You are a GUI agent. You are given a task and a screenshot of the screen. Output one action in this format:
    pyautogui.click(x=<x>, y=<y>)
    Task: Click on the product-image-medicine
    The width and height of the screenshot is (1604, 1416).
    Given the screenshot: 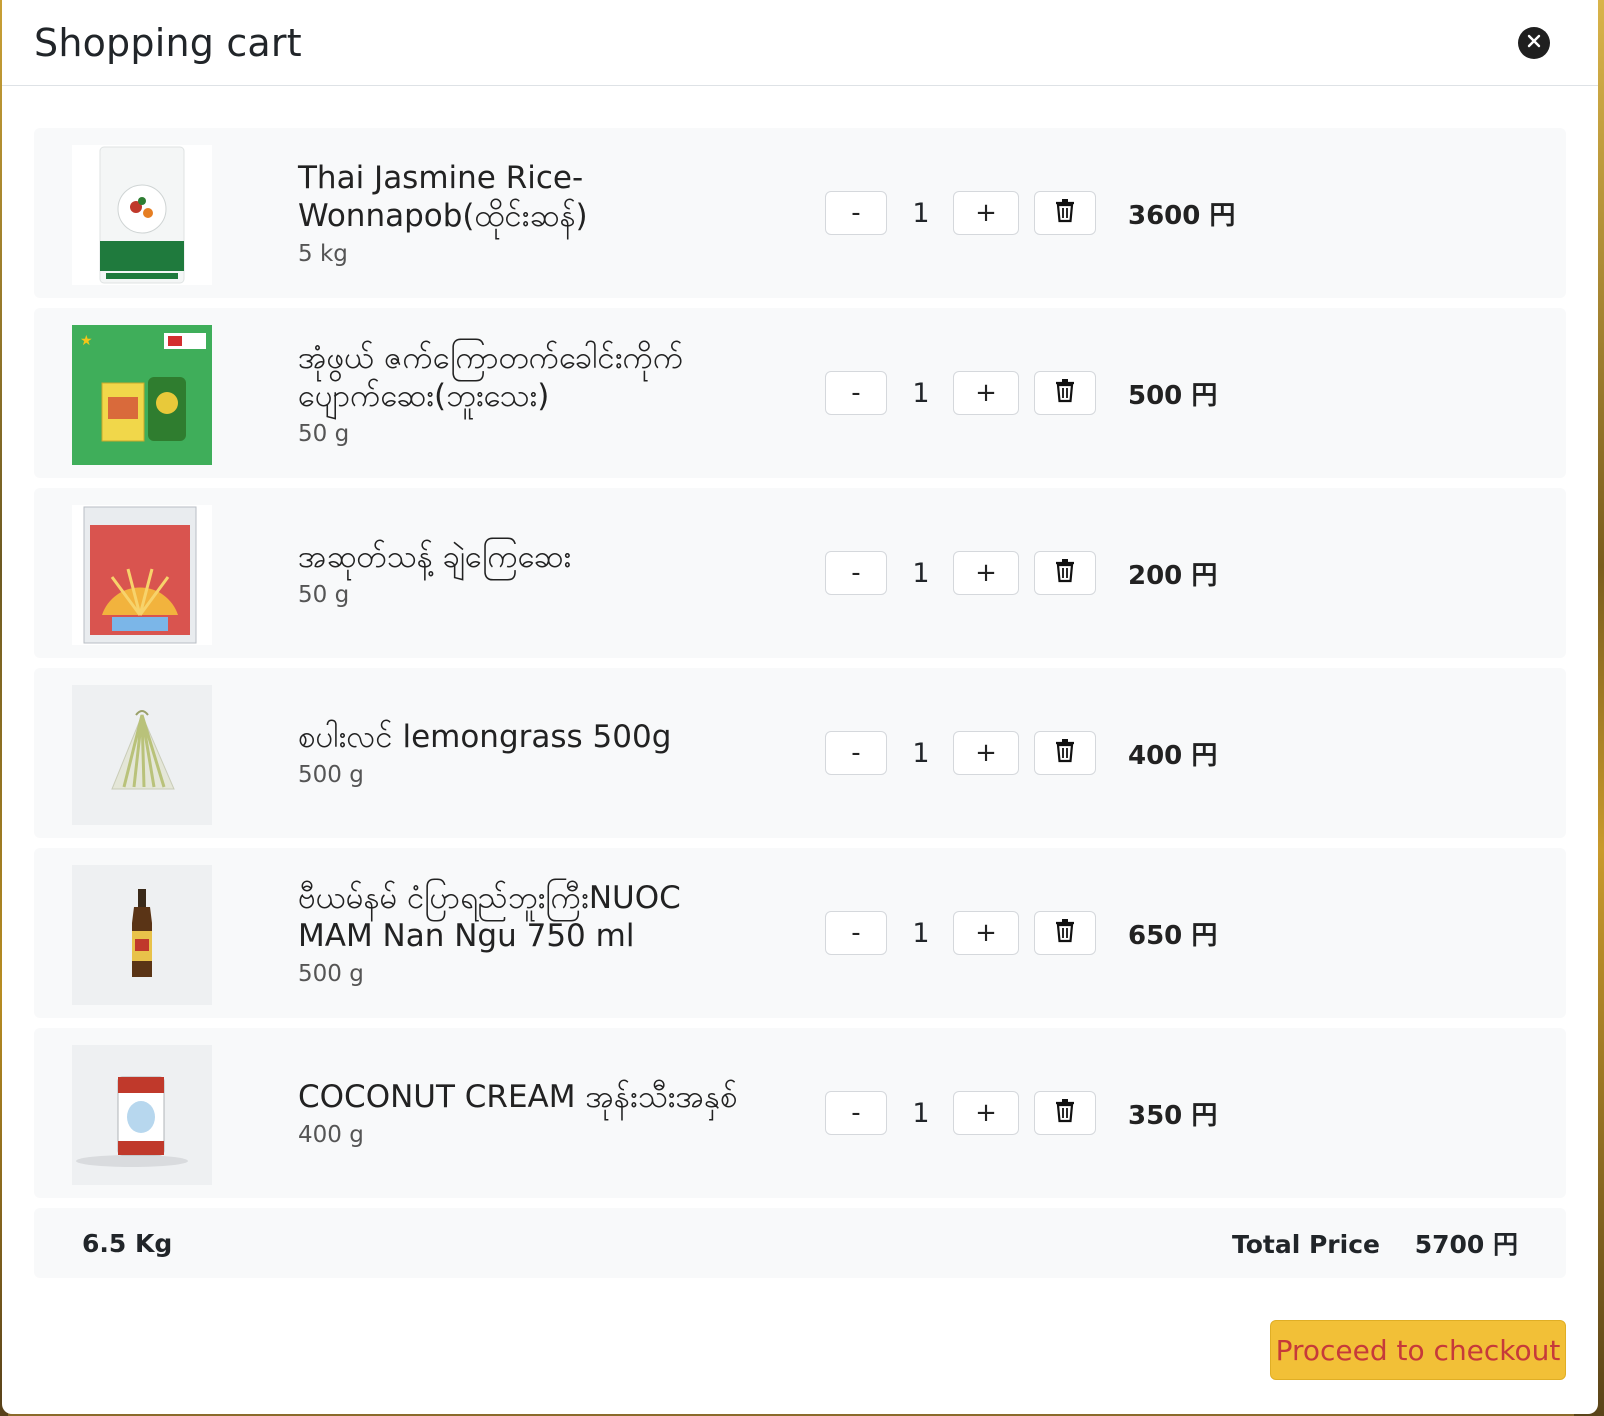 What is the action you would take?
    pyautogui.click(x=142, y=575)
    